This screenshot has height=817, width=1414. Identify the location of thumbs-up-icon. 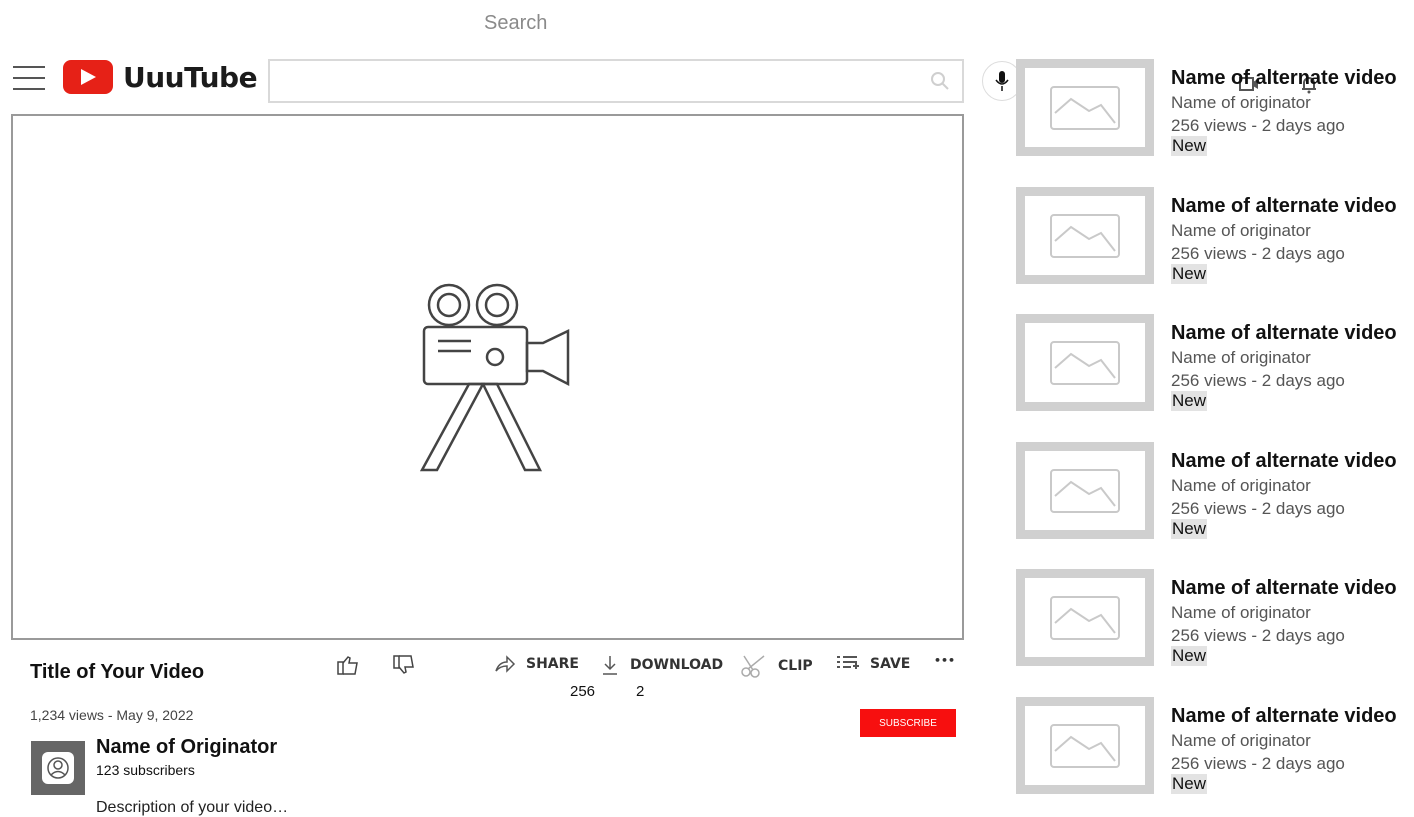
(347, 665).